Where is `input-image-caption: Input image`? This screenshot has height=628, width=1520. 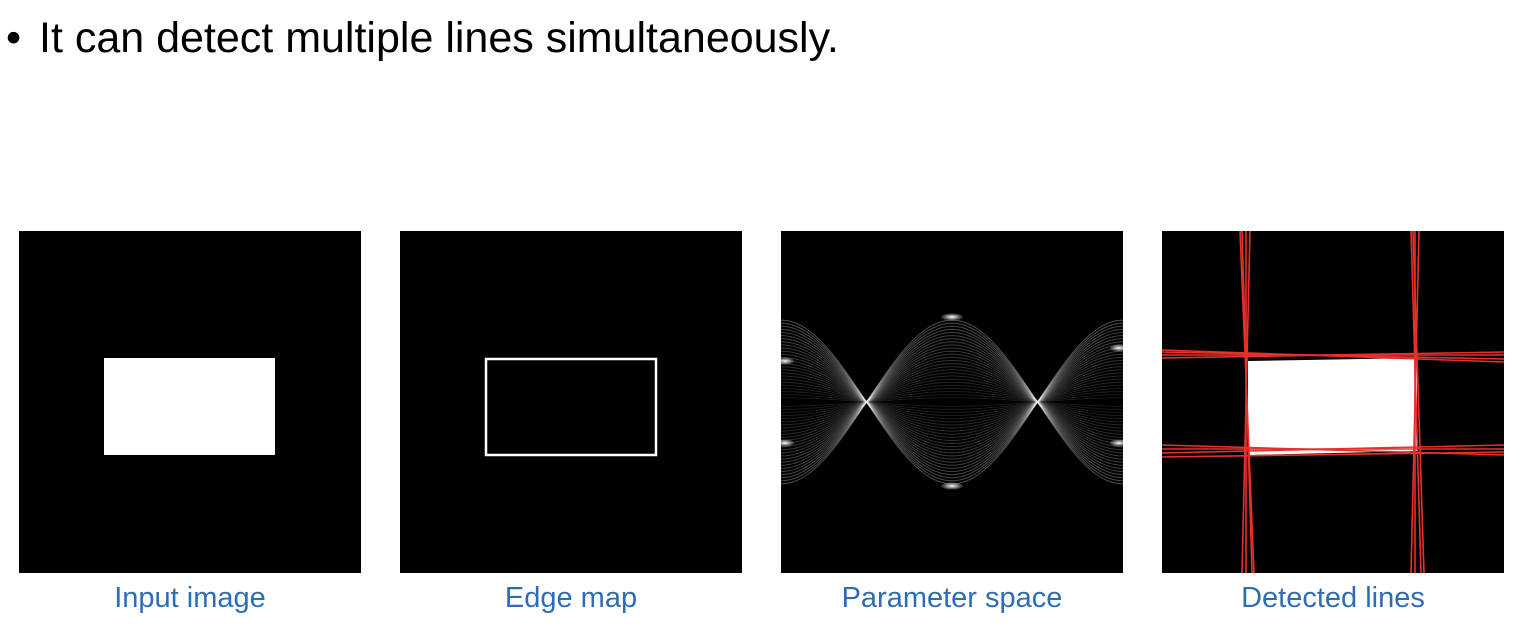
input-image-caption: Input image is located at coordinates (190, 598).